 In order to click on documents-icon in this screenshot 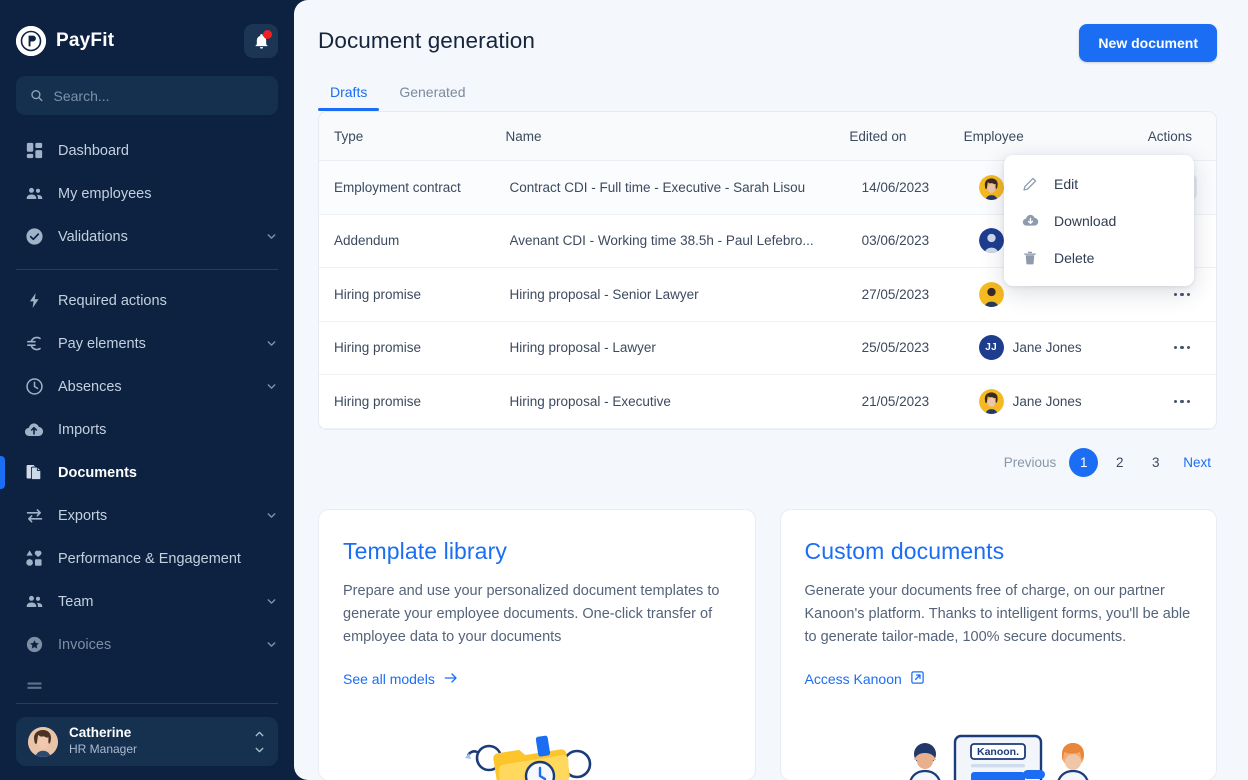, I will do `click(34, 473)`.